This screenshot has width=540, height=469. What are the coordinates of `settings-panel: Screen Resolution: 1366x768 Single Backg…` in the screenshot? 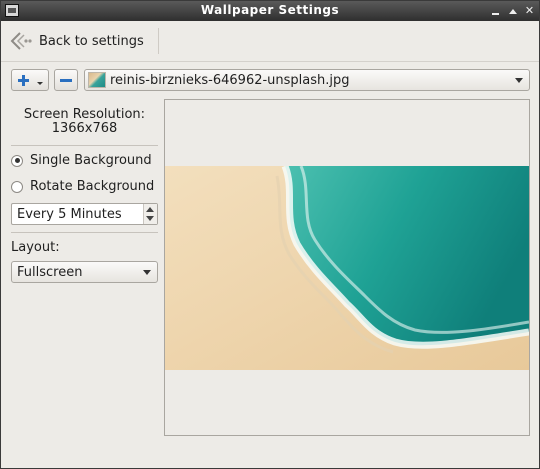 It's located at (84, 192).